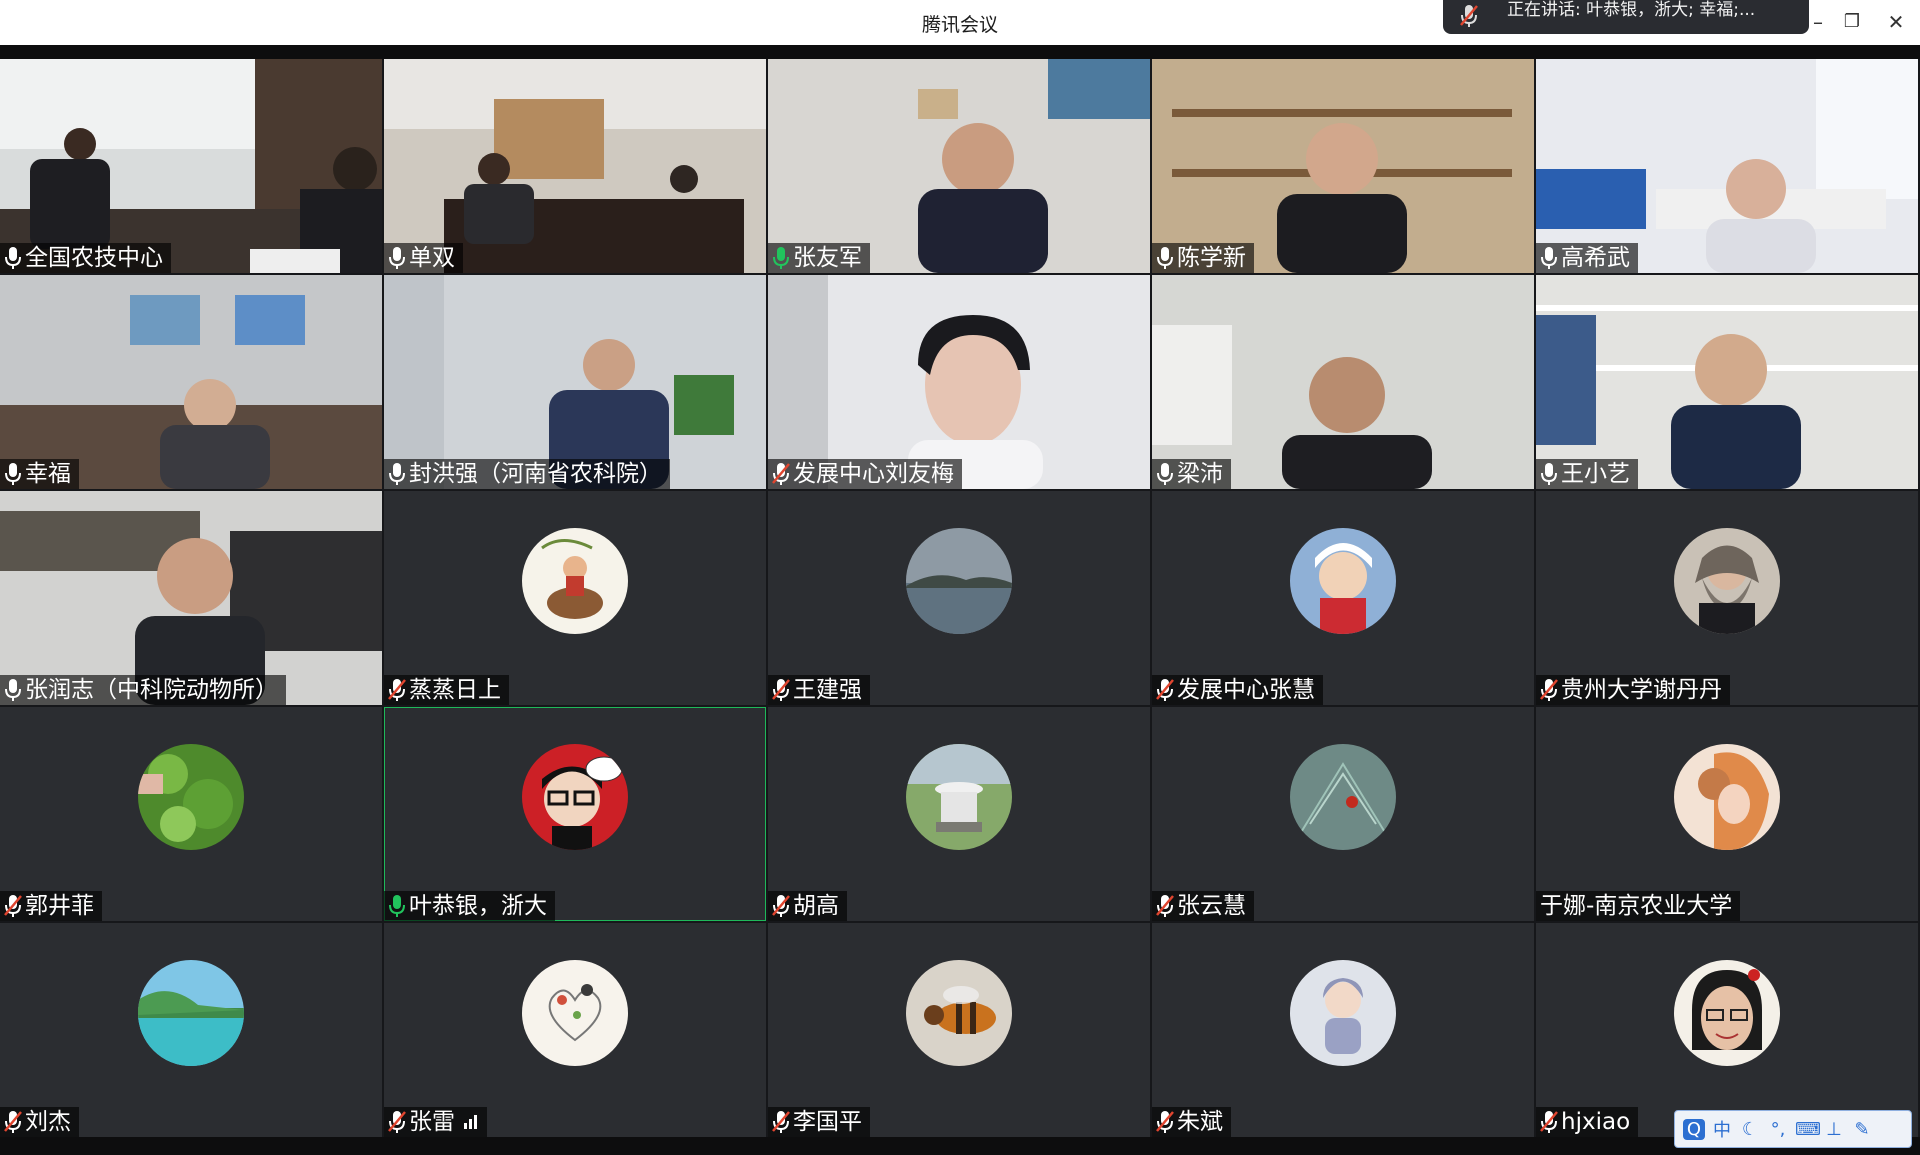 The image size is (1920, 1155). What do you see at coordinates (1595, 258) in the screenshot?
I see `participant-name: 高希武` at bounding box center [1595, 258].